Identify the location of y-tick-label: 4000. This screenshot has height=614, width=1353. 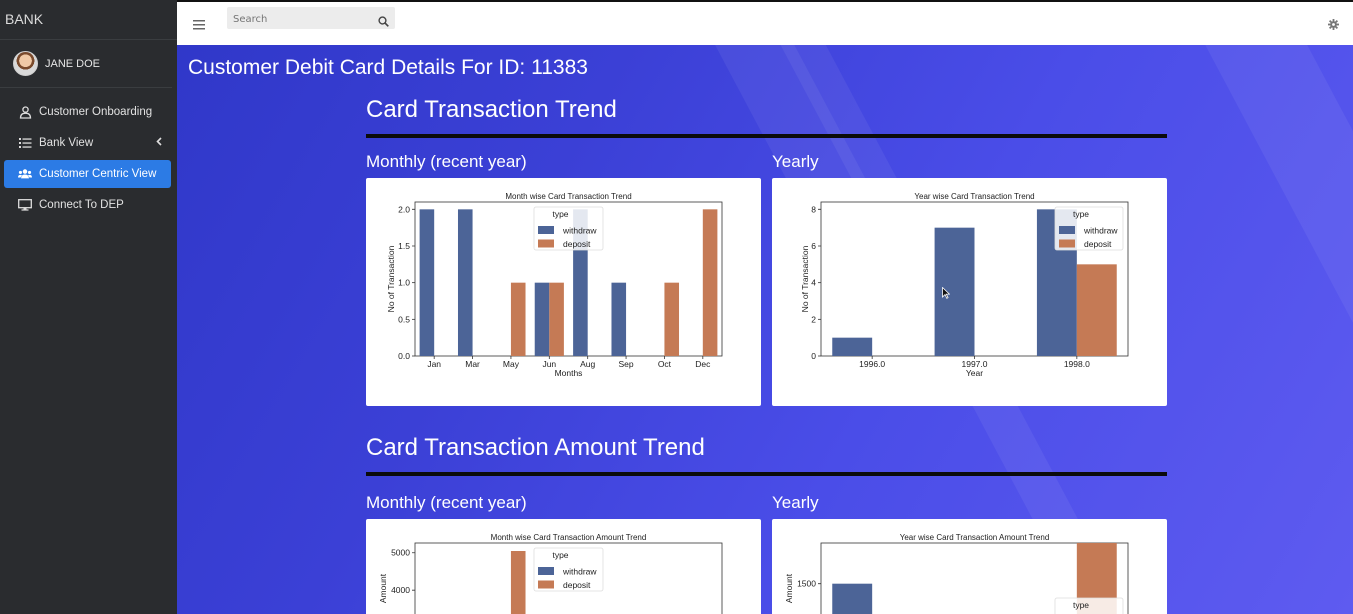
(400, 590).